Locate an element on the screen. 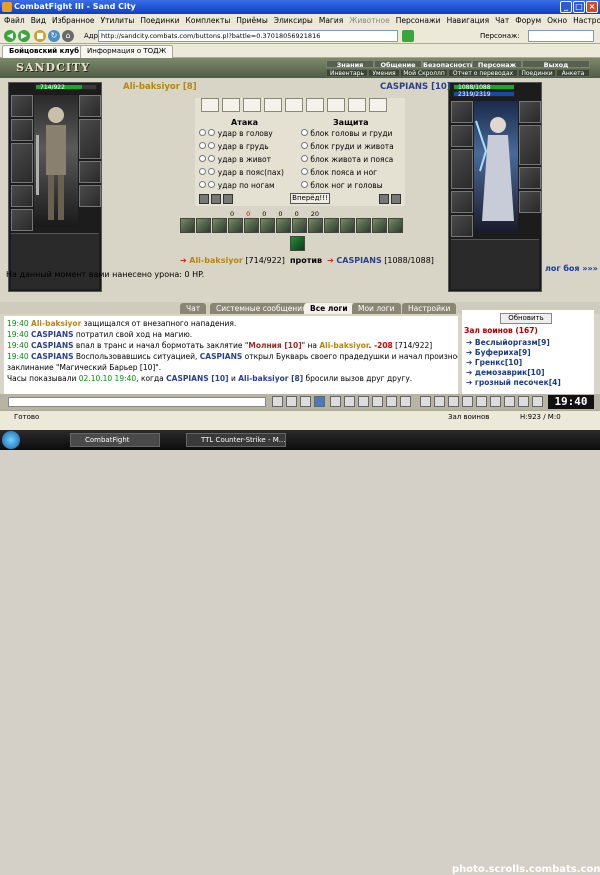  attack-option-legs: удар по ногам is located at coordinates (241, 185).